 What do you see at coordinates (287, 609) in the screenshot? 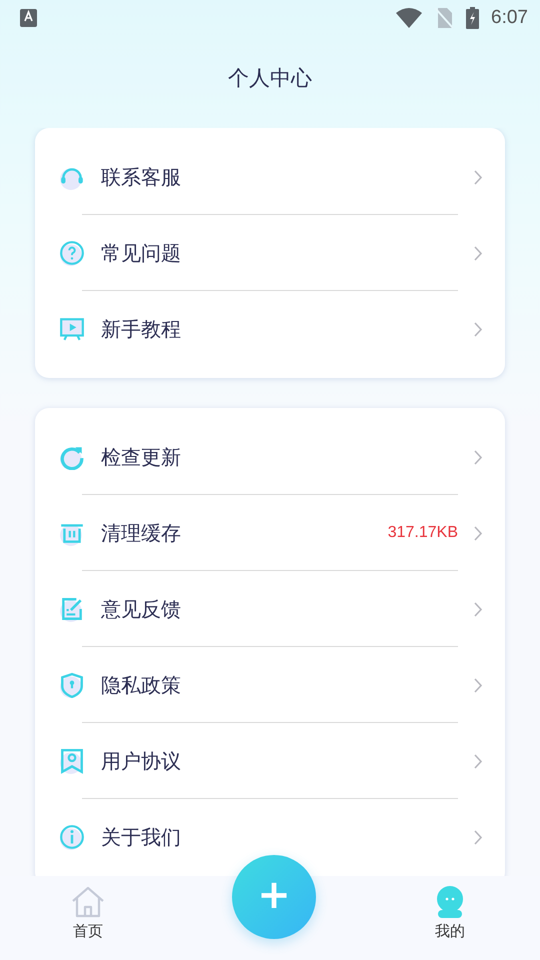
I see `menu-item: 意见反馈` at bounding box center [287, 609].